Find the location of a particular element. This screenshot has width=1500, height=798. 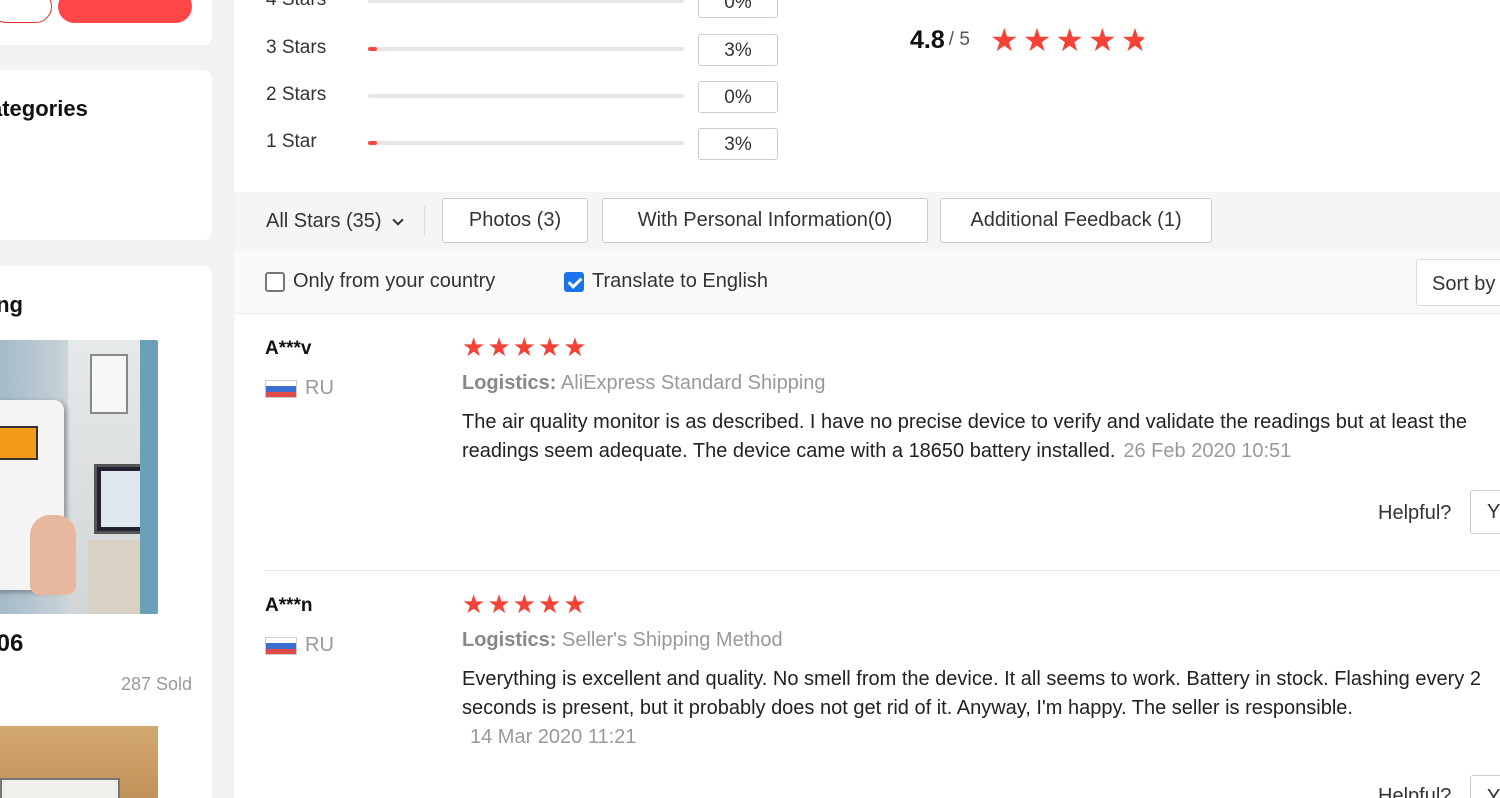

product-image is located at coordinates (79, 477).